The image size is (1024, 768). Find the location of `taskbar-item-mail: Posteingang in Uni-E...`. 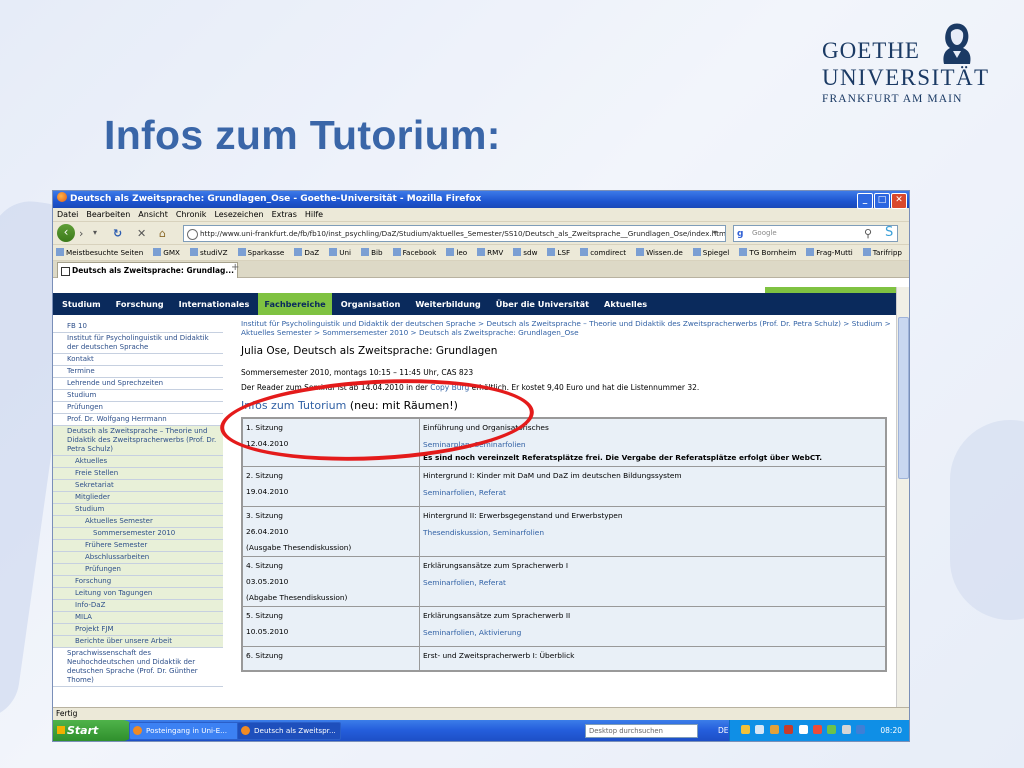

taskbar-item-mail: Posteingang in Uni-E... is located at coordinates (184, 731).